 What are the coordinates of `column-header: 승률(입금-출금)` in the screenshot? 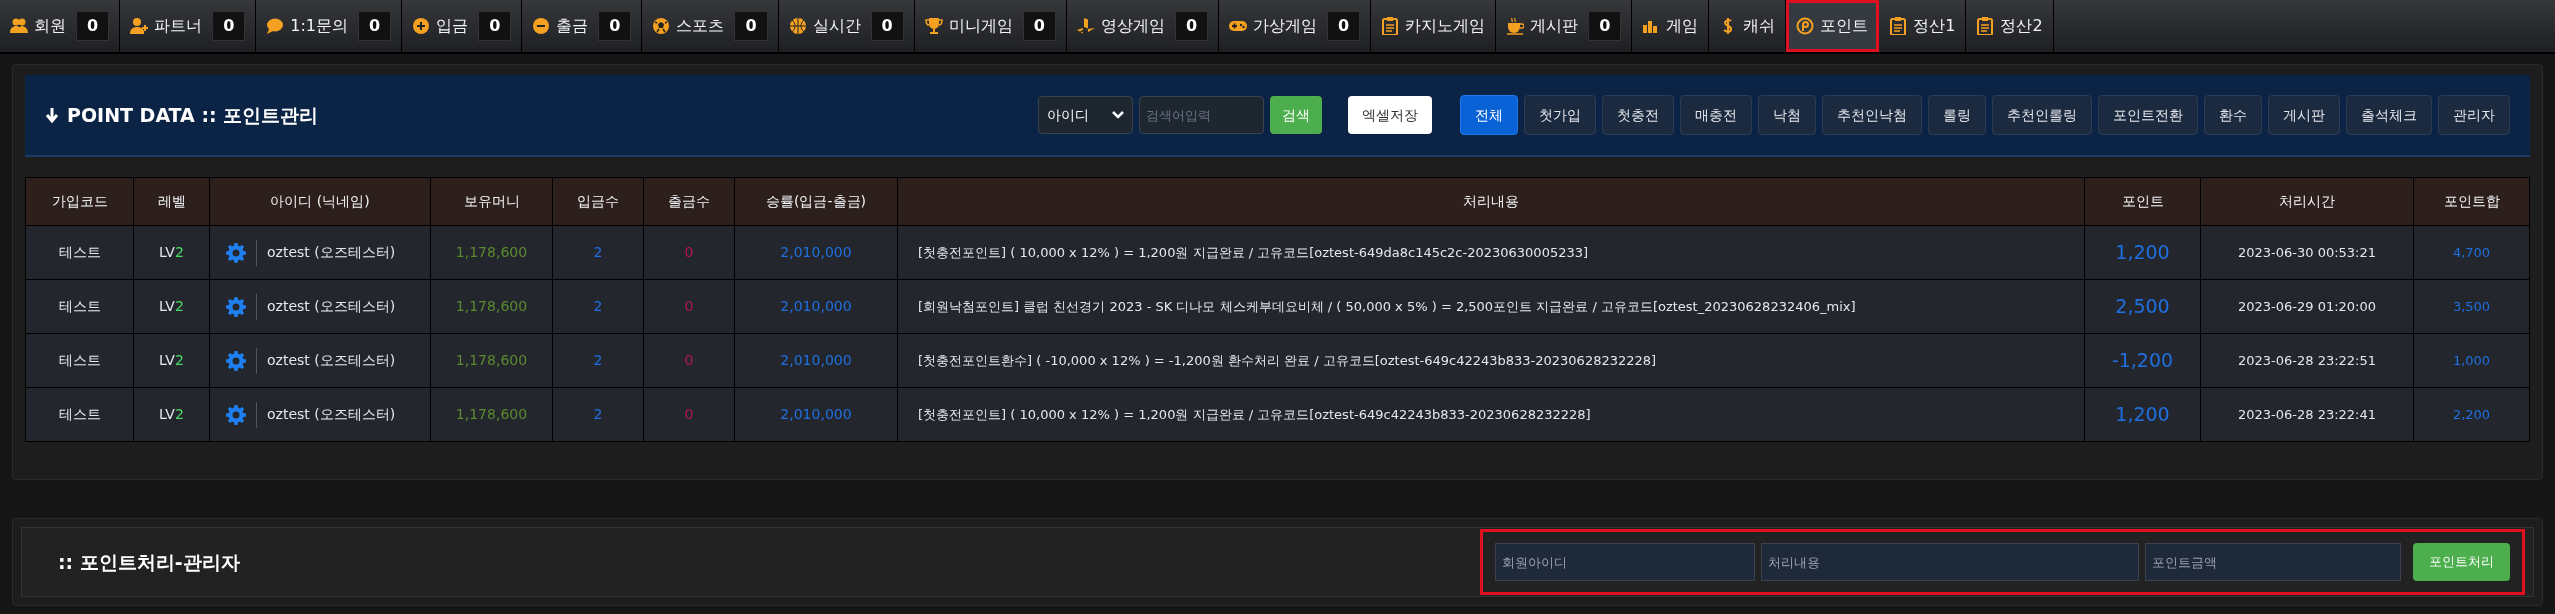 It's located at (816, 201).